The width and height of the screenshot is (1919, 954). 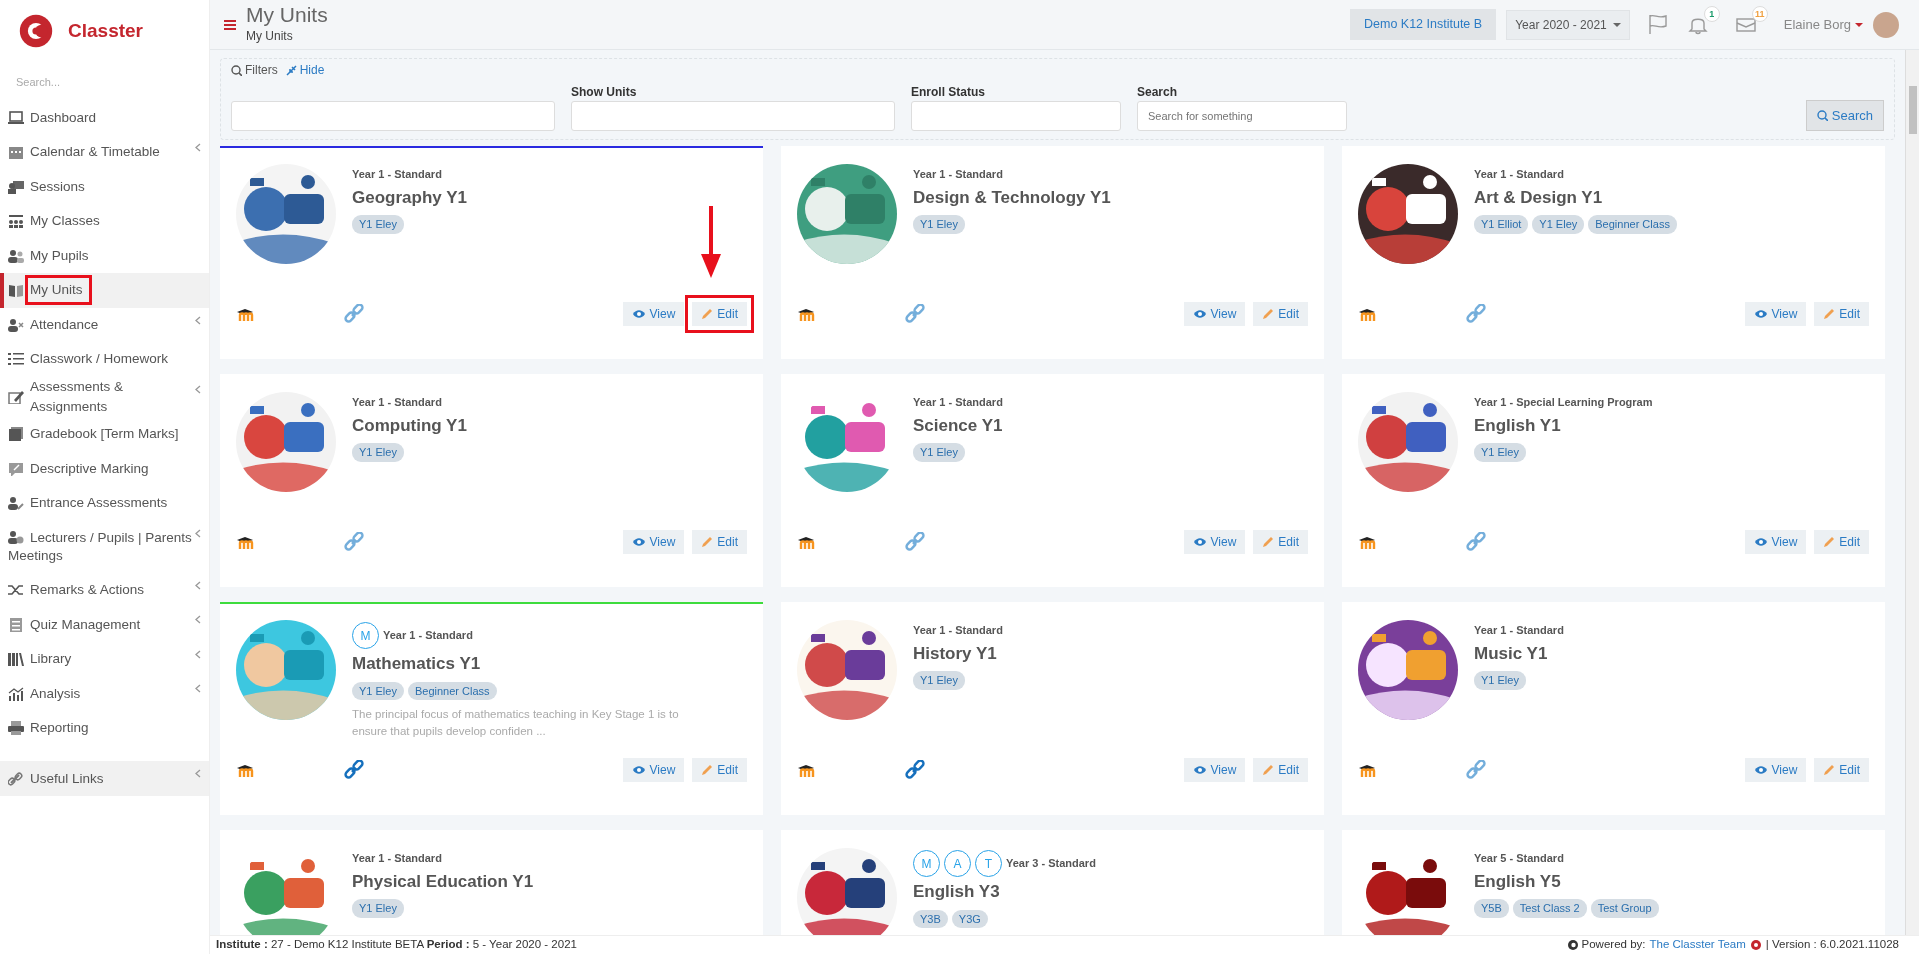 What do you see at coordinates (104, 546) in the screenshot?
I see `sidebar-item: Lecturers / Pupils | Parents Meetings` at bounding box center [104, 546].